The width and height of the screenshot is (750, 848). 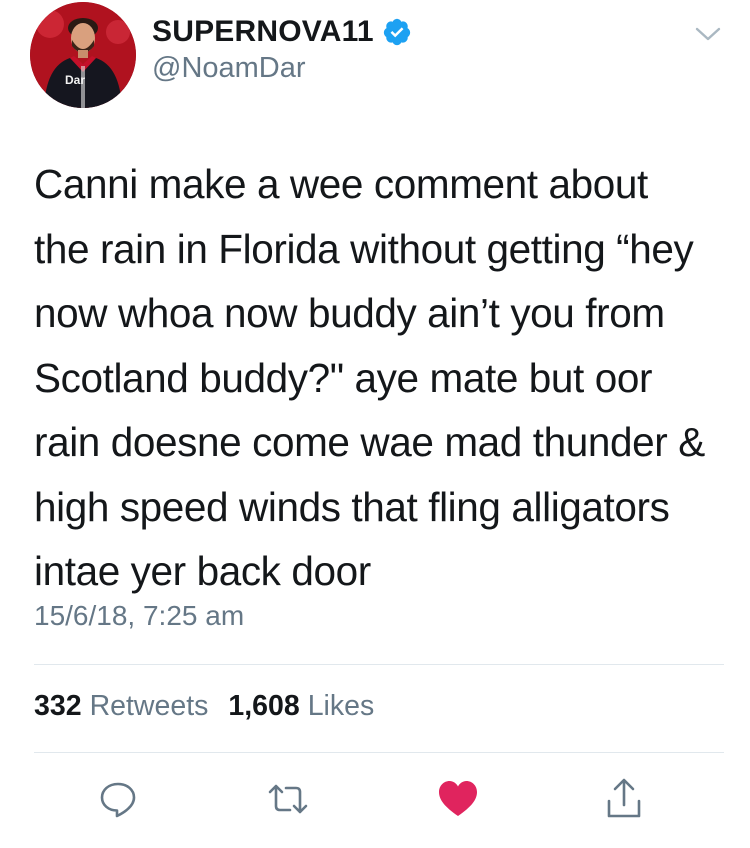 What do you see at coordinates (397, 32) in the screenshot?
I see `verified-badge-icon` at bounding box center [397, 32].